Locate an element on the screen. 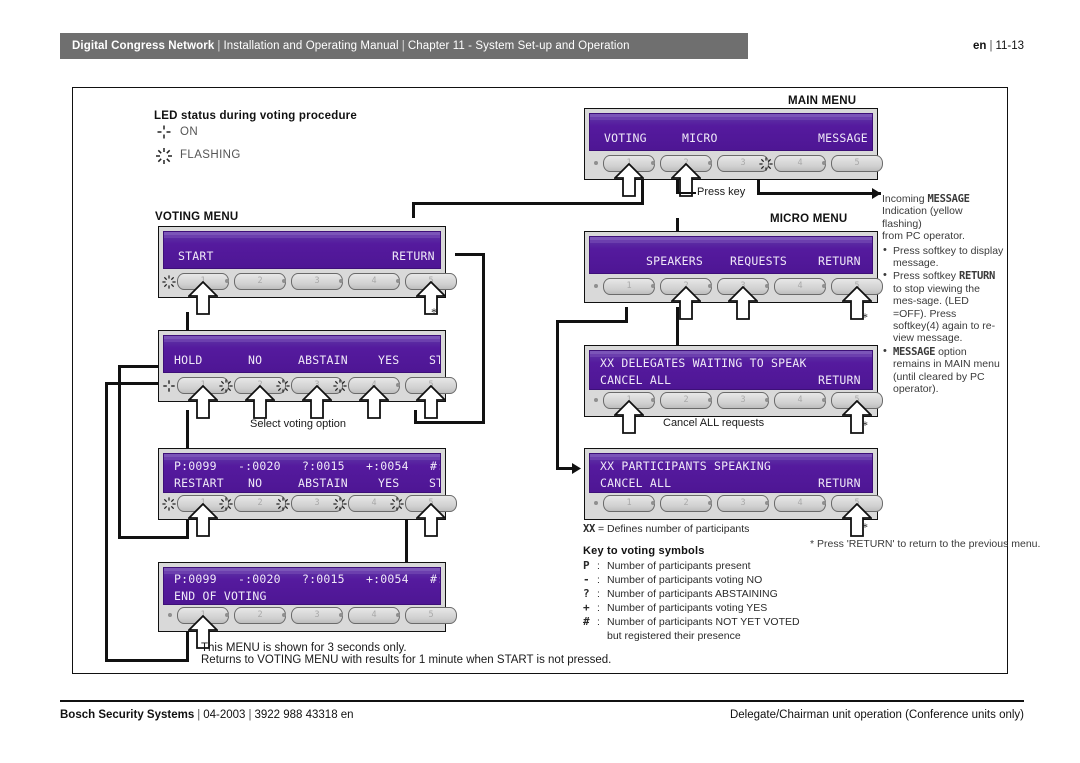 Image resolution: width=1080 pixels, height=763 pixels. xx-defines-rest: = Defines number of participants is located at coordinates (672, 529).